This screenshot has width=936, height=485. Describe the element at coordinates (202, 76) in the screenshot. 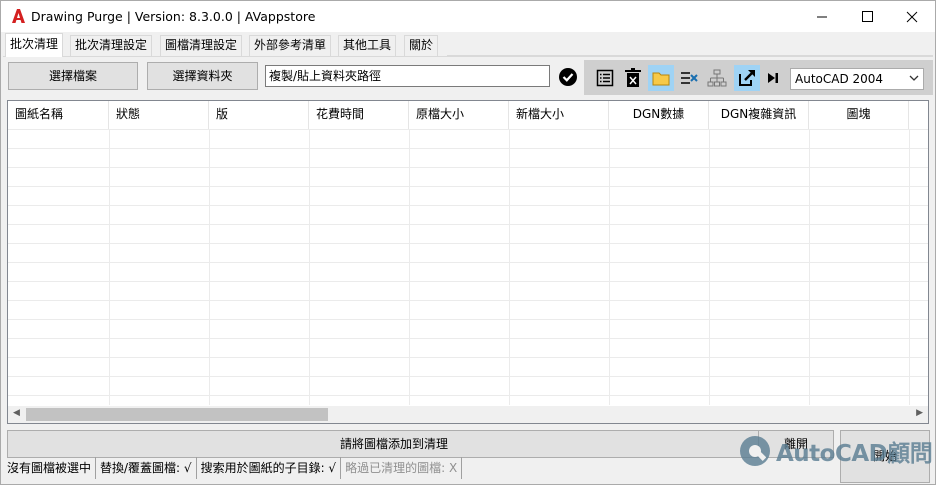

I see `select-folder-button: 選擇資料夾` at that location.